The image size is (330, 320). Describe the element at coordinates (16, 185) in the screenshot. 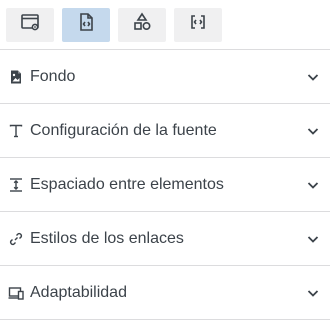

I see `spacing-icon` at that location.